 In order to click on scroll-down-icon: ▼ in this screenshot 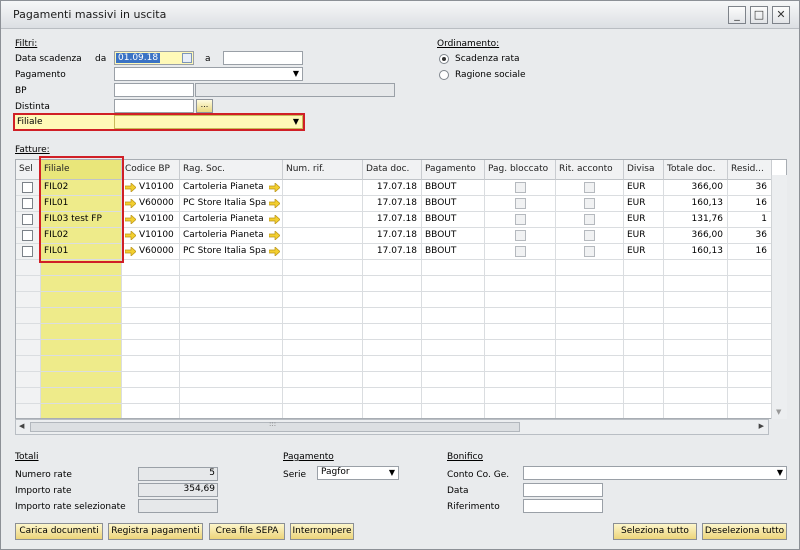, I will do `click(778, 412)`.